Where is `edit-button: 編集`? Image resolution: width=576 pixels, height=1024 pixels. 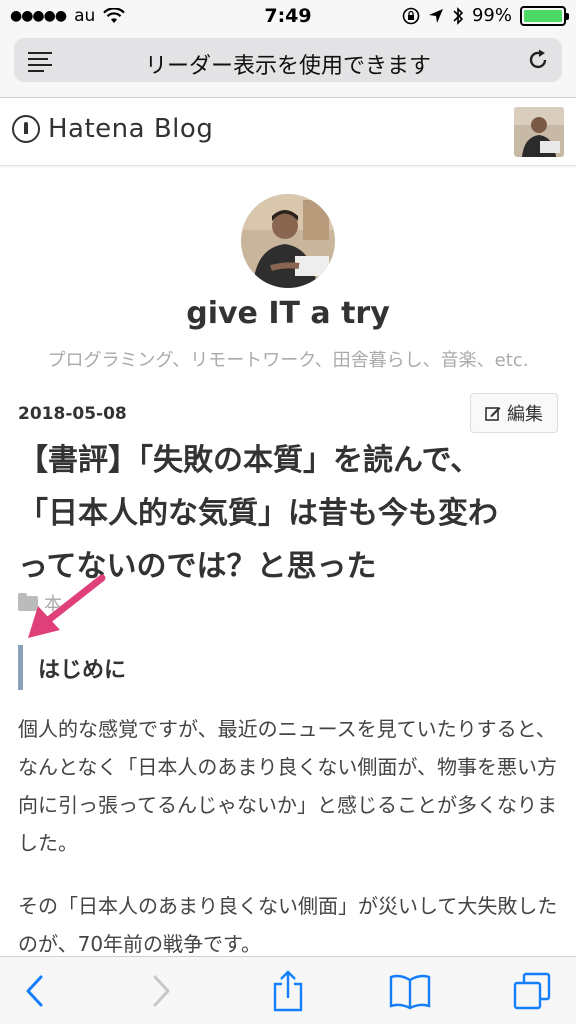 edit-button: 編集 is located at coordinates (514, 413).